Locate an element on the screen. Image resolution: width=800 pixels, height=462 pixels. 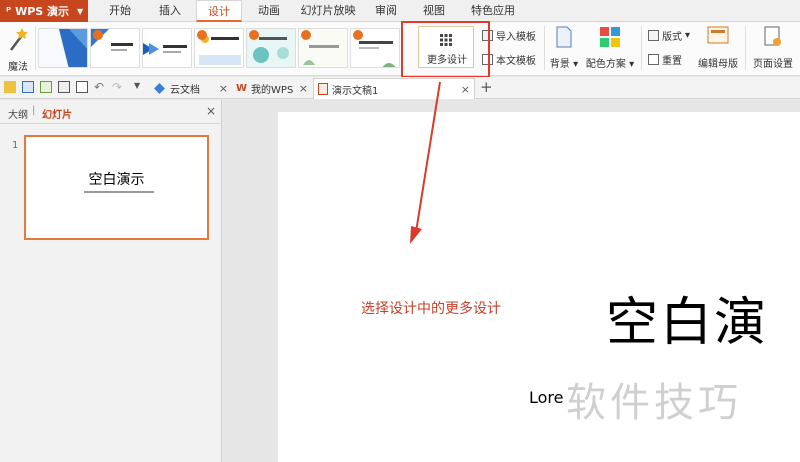
import-template-button: 导入模板 is located at coordinates (509, 35).